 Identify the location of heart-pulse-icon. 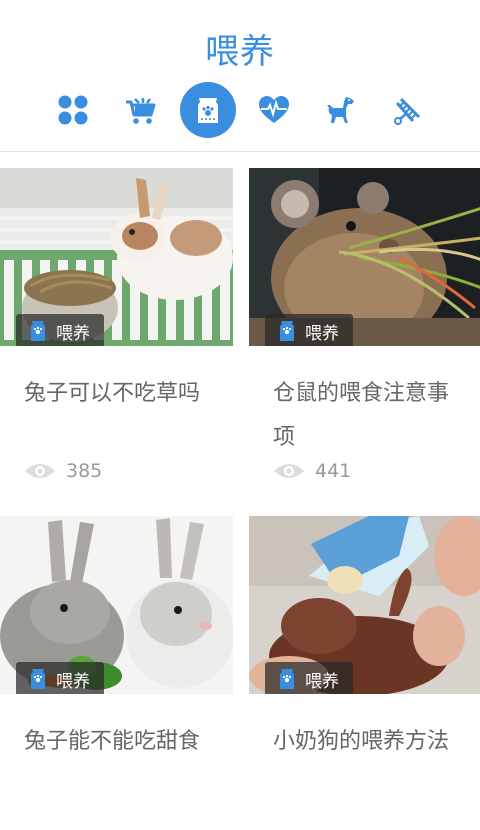
(274, 109).